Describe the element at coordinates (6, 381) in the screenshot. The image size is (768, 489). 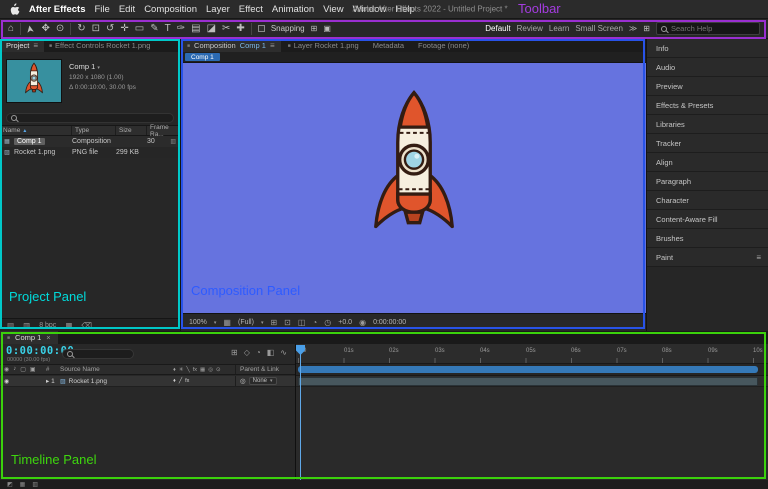
I see `layer-eye-icon: ◉` at that location.